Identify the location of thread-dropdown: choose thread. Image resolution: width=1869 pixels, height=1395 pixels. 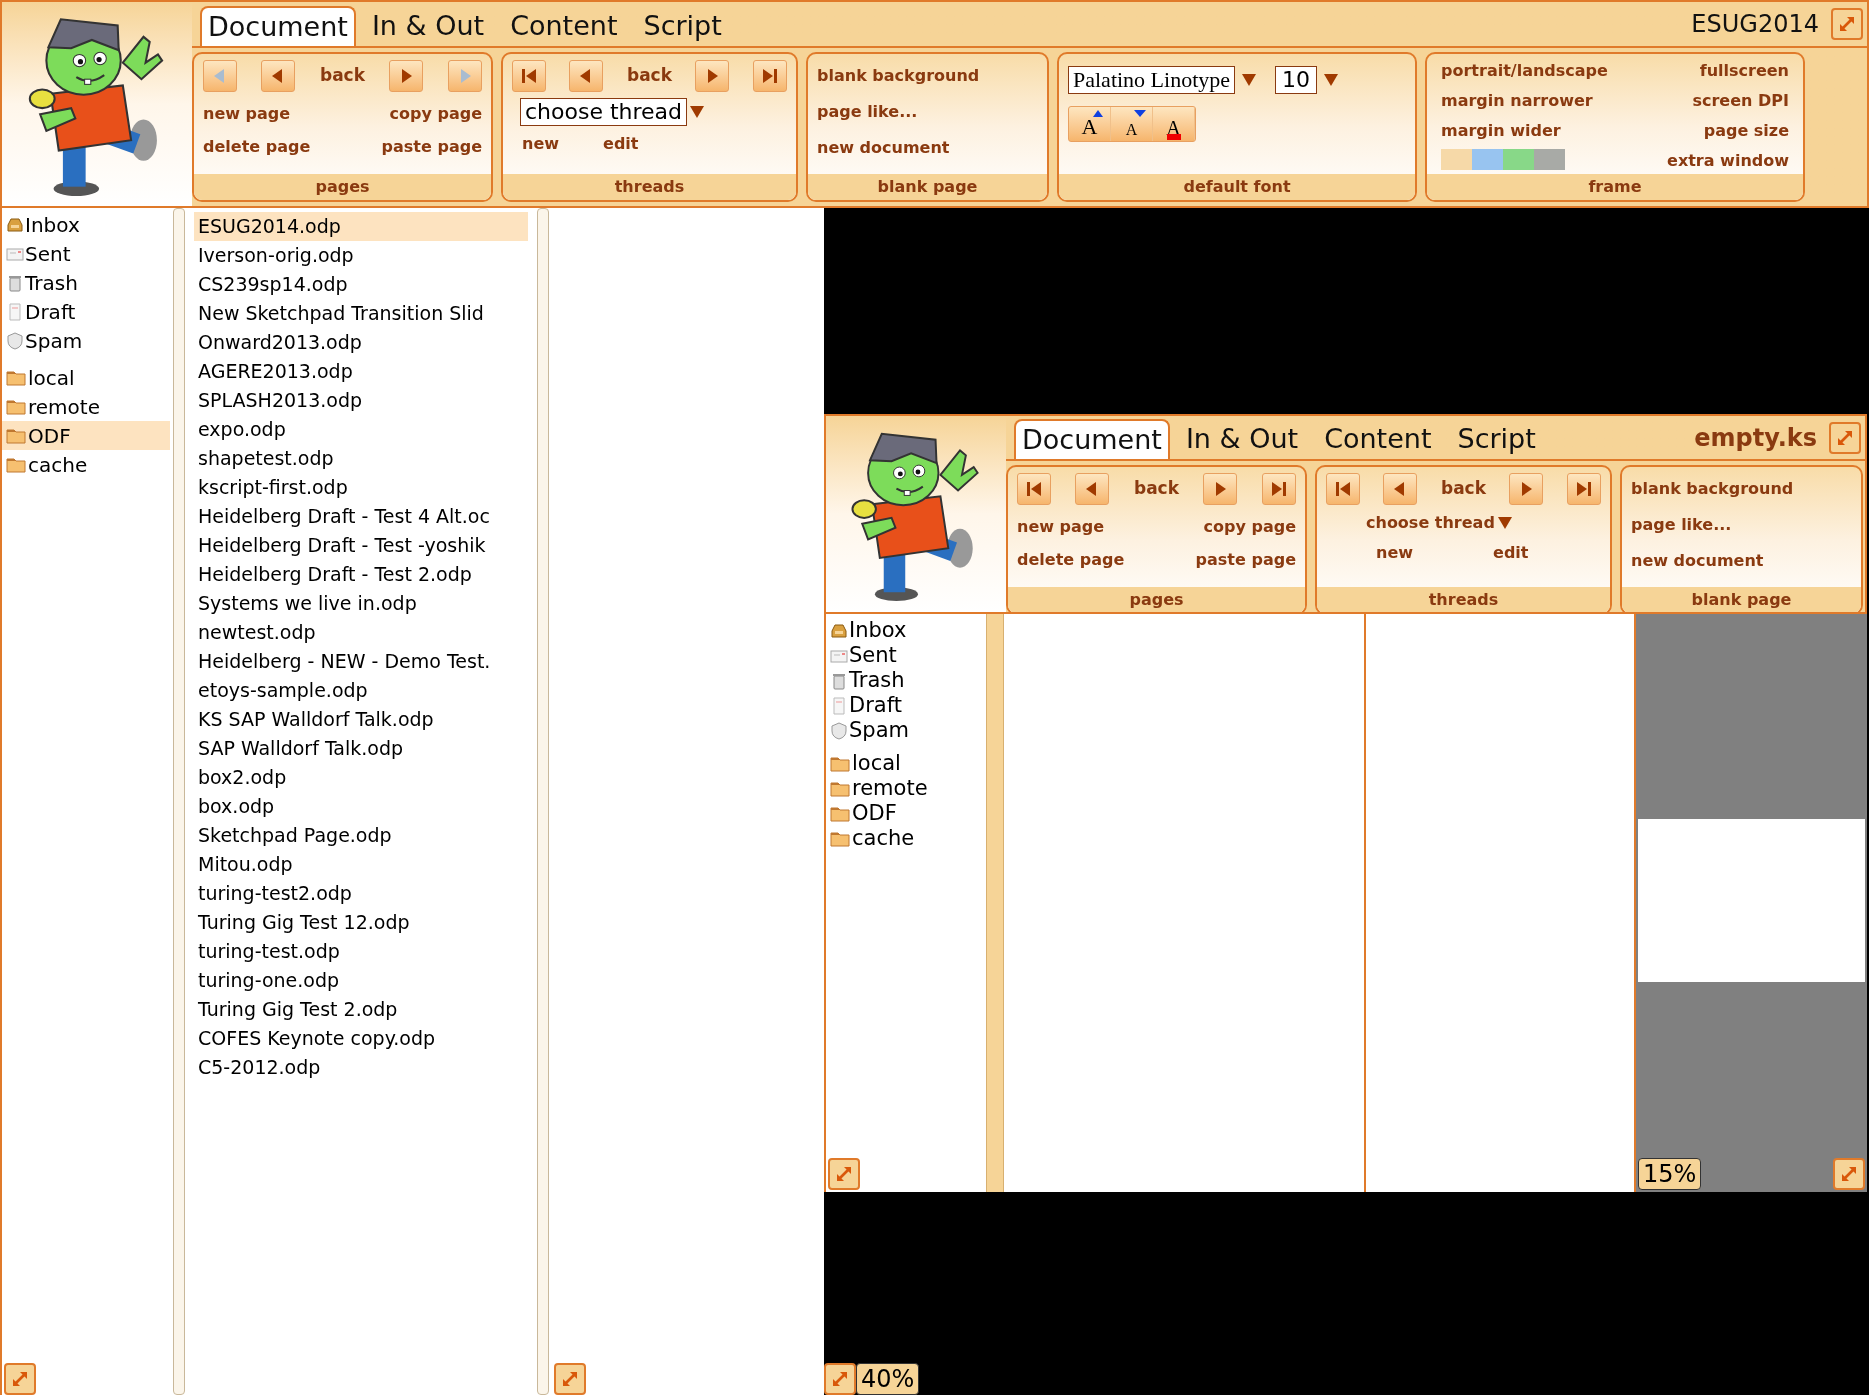
(604, 112).